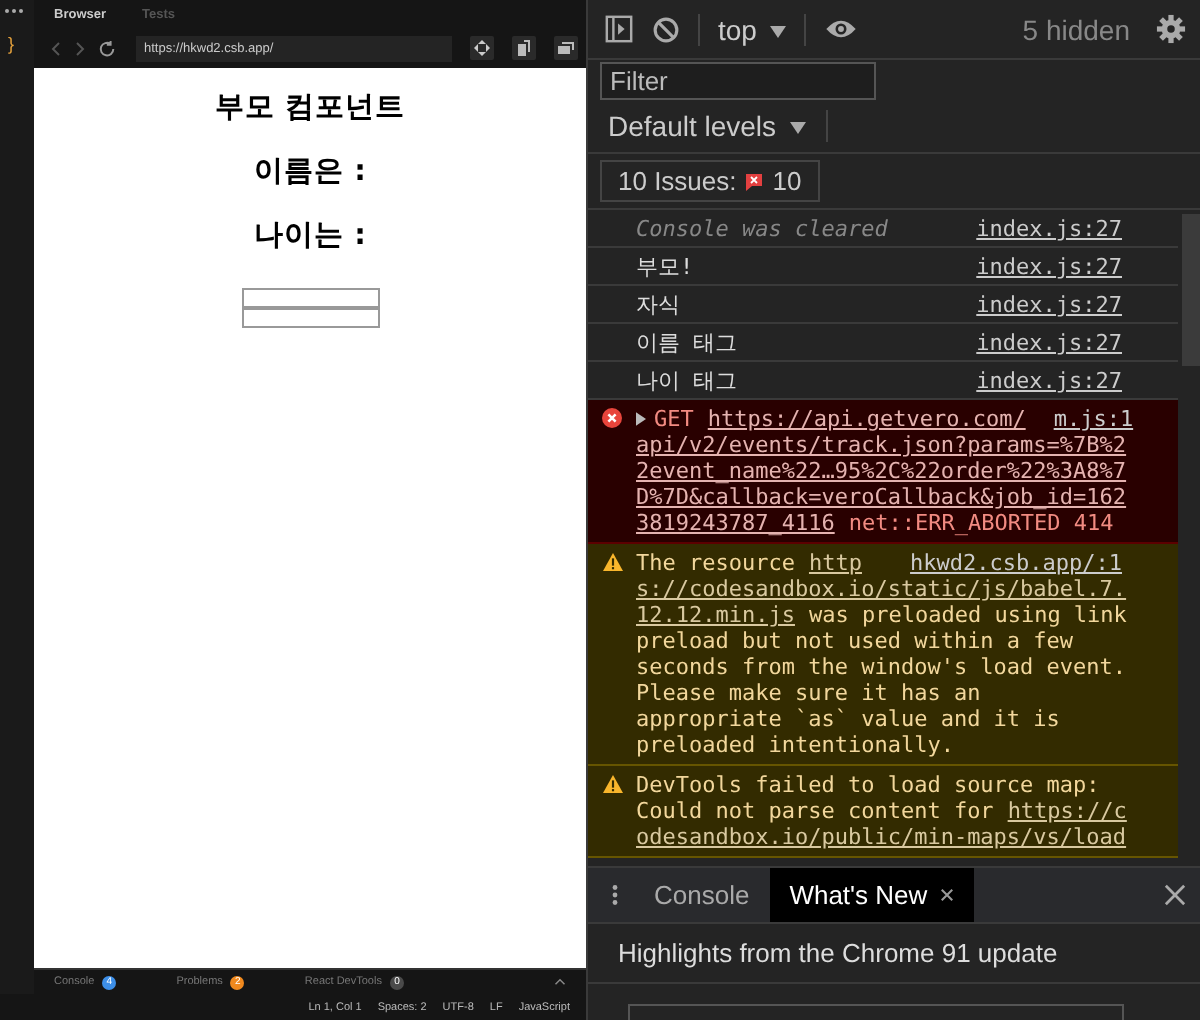 This screenshot has height=1020, width=1200. I want to click on page-heading: 나이는 :, so click(310, 236).